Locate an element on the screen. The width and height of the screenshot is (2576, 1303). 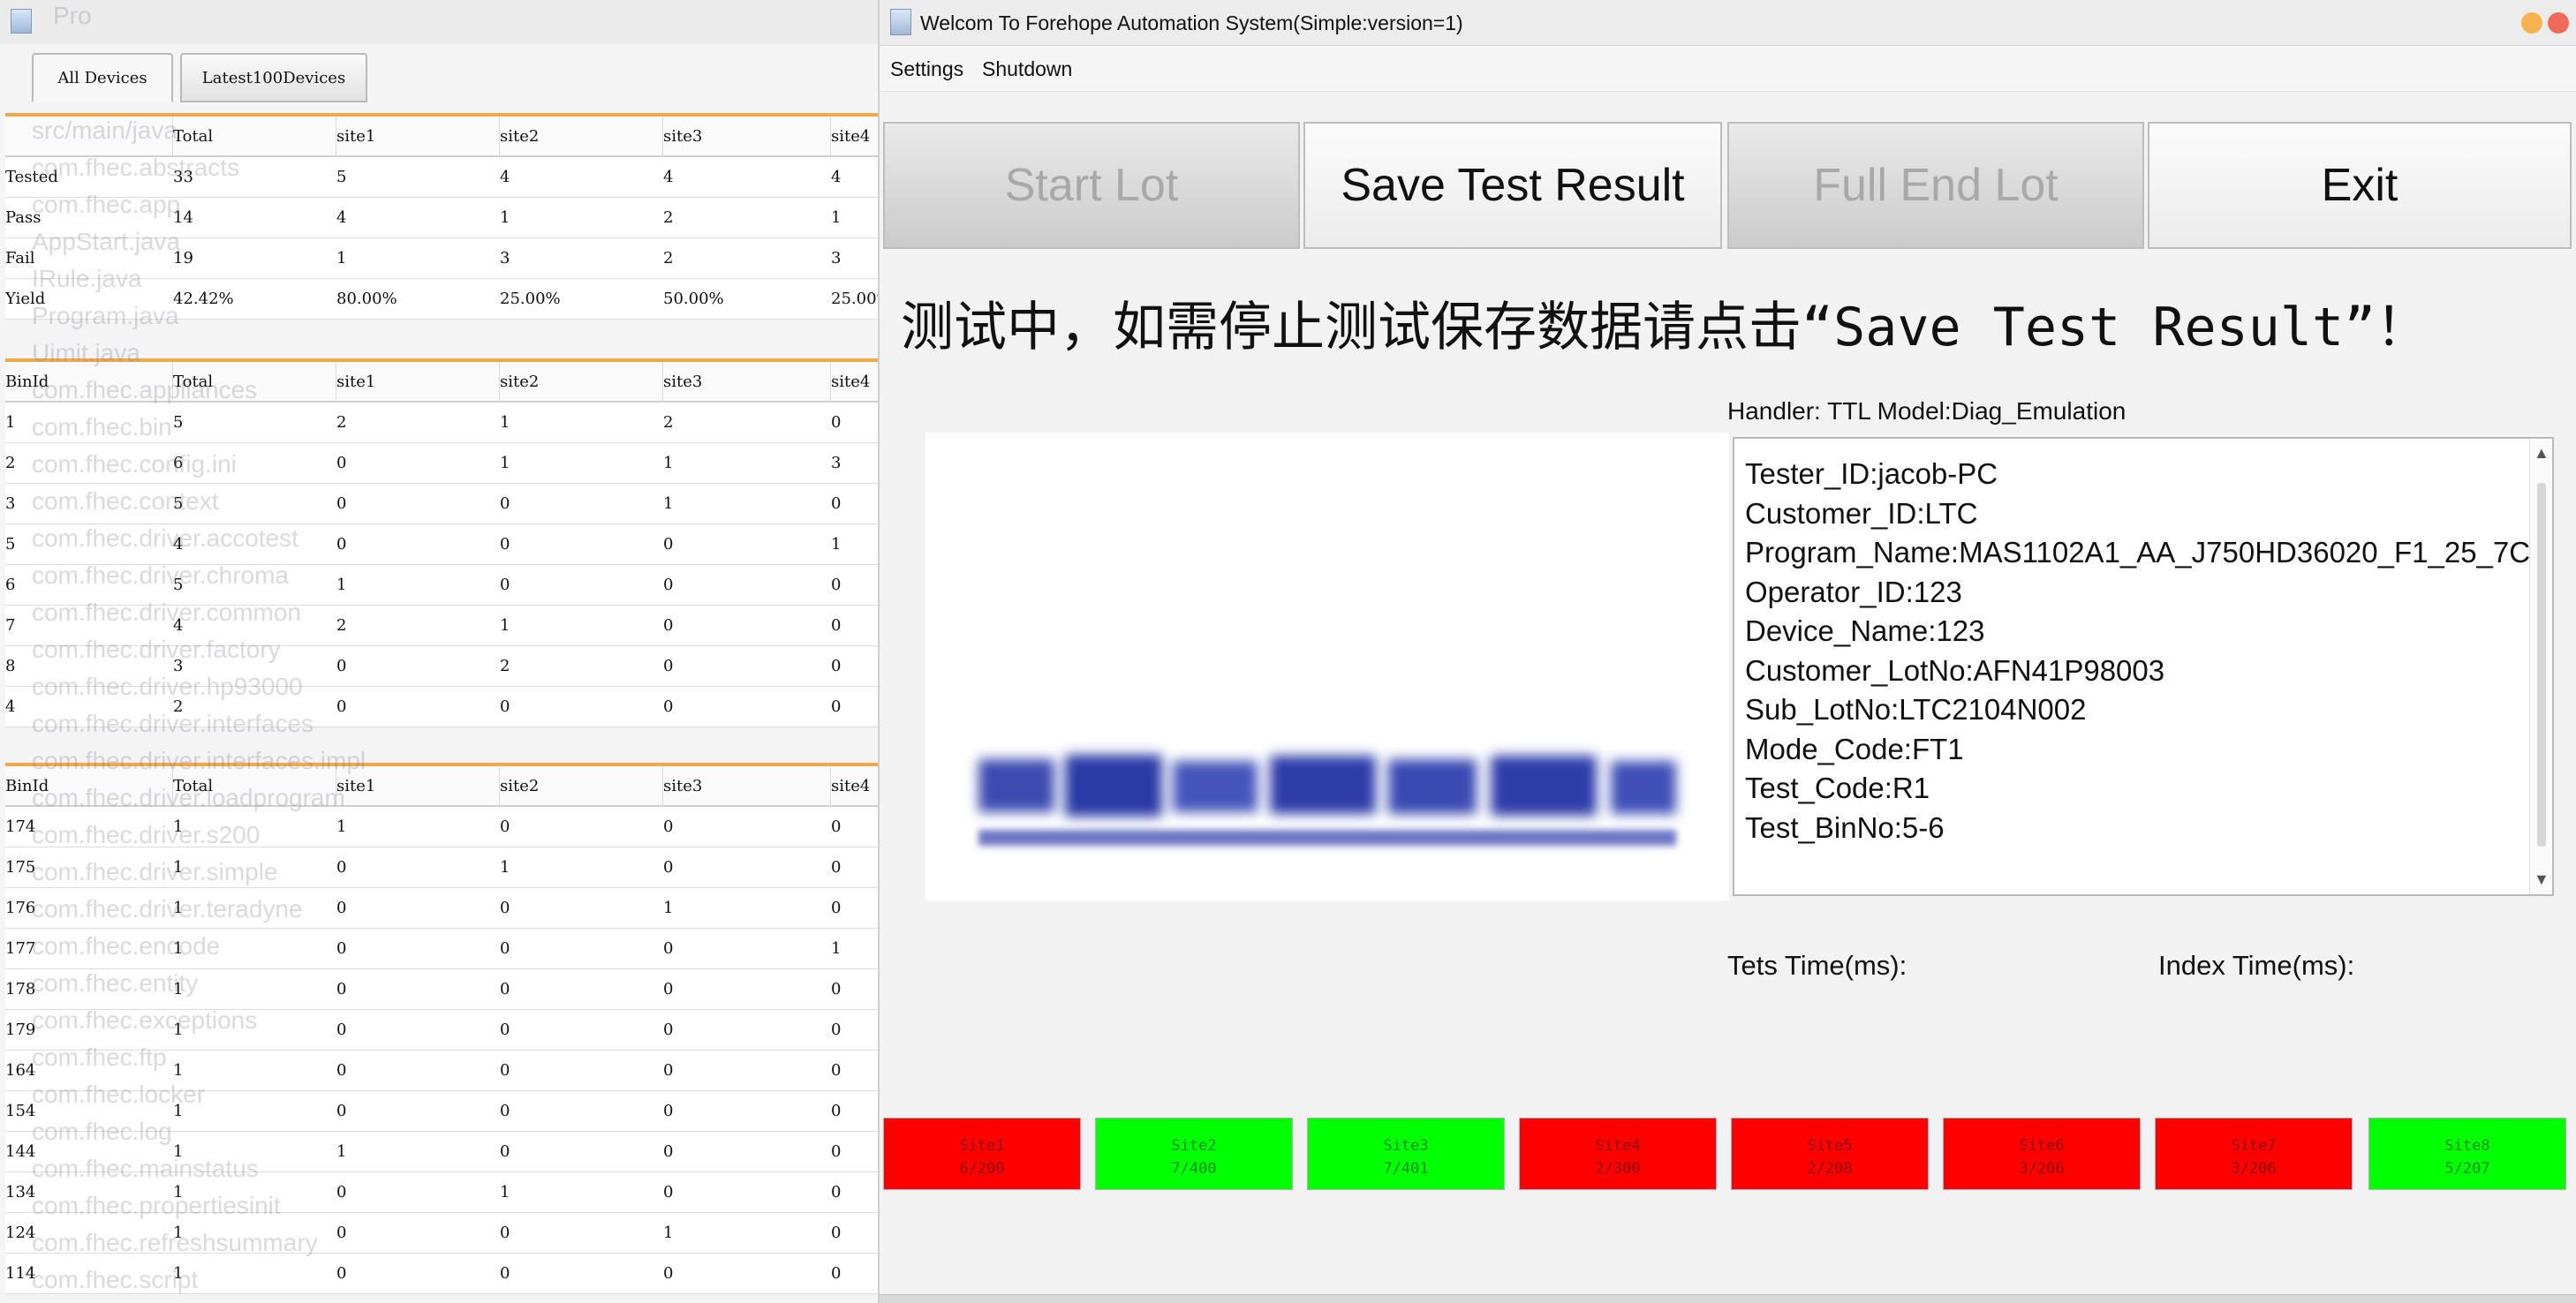
site-5-status: Site5 2/208 is located at coordinates (1830, 1154).